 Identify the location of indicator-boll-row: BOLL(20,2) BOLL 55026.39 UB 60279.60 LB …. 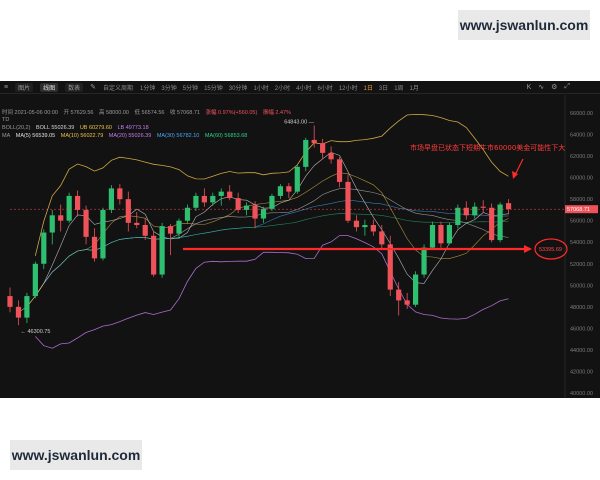
(77, 128).